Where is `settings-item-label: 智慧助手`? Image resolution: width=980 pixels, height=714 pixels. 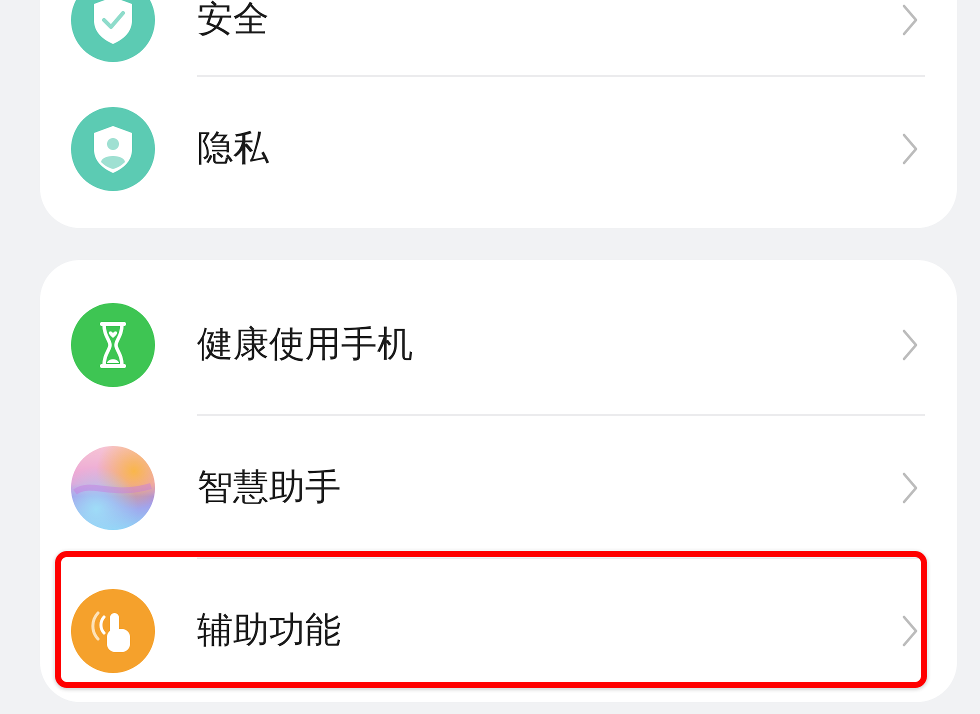 settings-item-label: 智慧助手 is located at coordinates (549, 488).